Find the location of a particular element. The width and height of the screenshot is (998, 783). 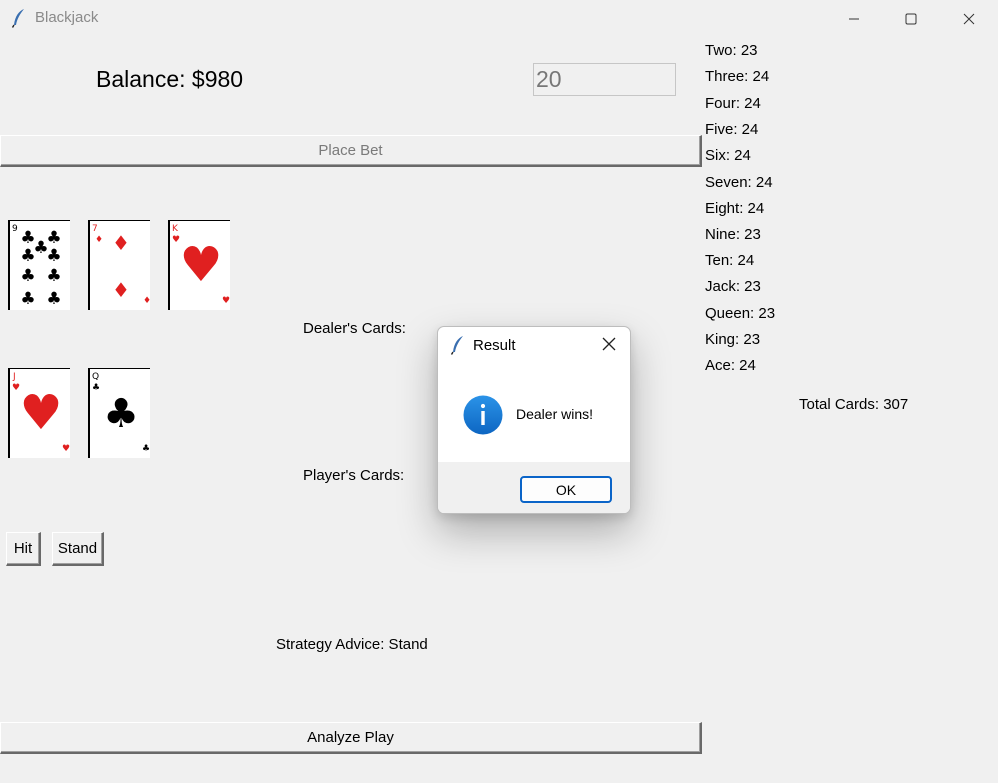

player-card-queen-of-clubs: Q ♣ ♣ ♣ is located at coordinates (119, 413).